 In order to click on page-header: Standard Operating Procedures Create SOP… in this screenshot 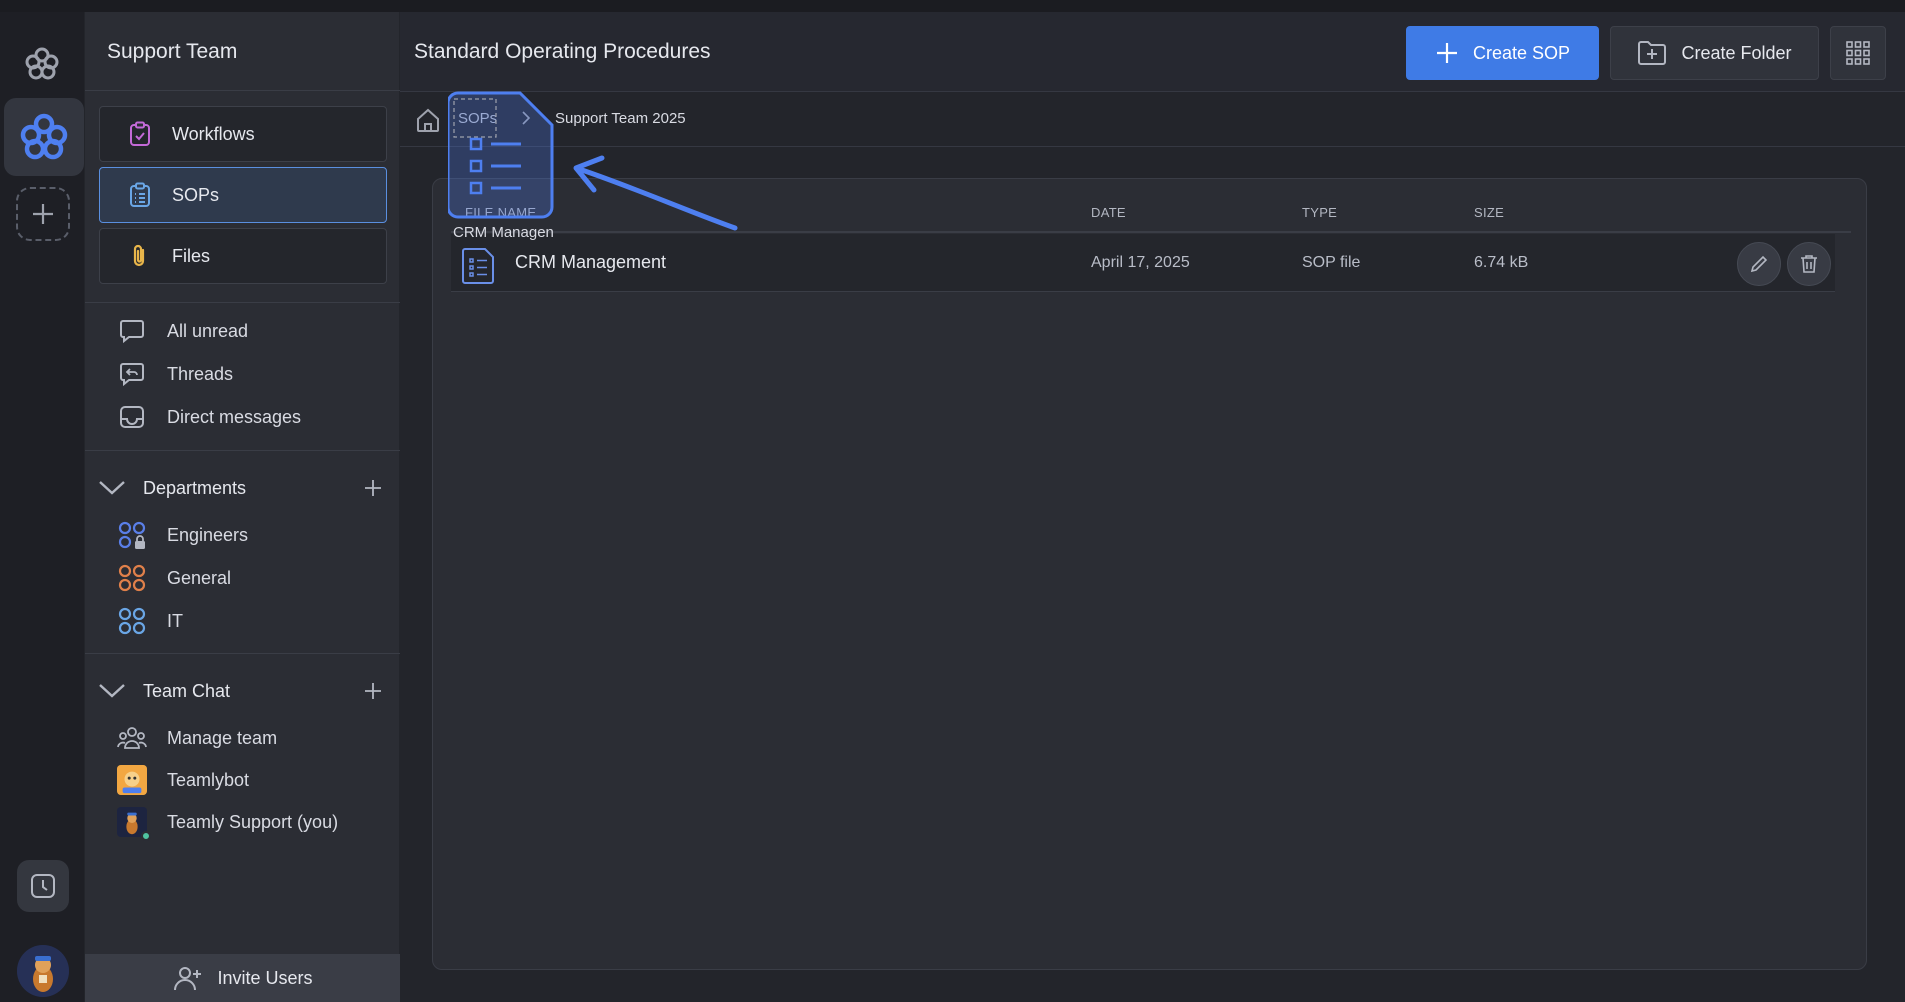, I will do `click(1152, 52)`.